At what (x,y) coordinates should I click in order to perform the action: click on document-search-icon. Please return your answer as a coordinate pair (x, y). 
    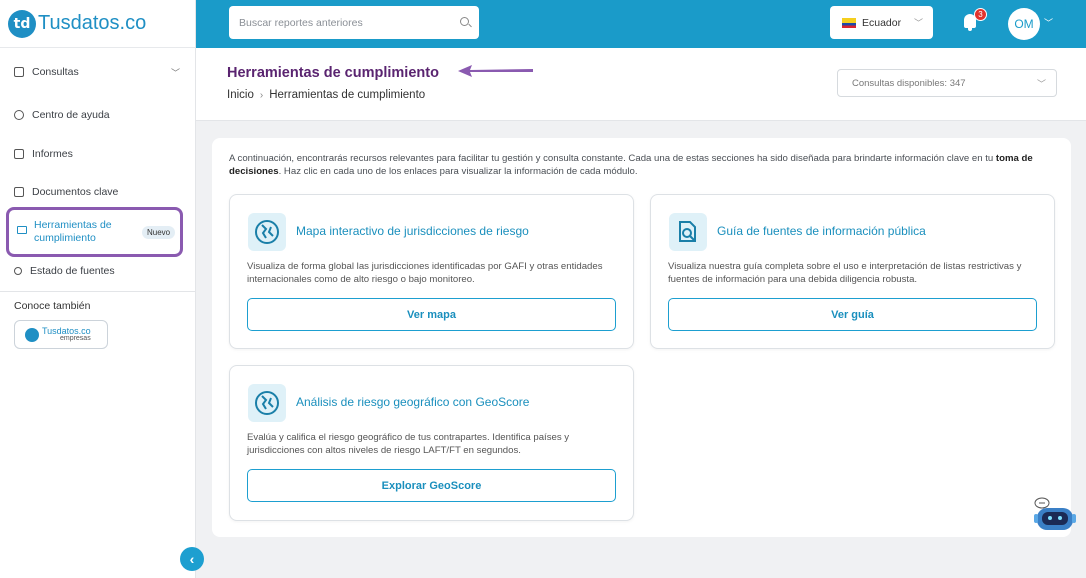
    Looking at the image, I should click on (688, 232).